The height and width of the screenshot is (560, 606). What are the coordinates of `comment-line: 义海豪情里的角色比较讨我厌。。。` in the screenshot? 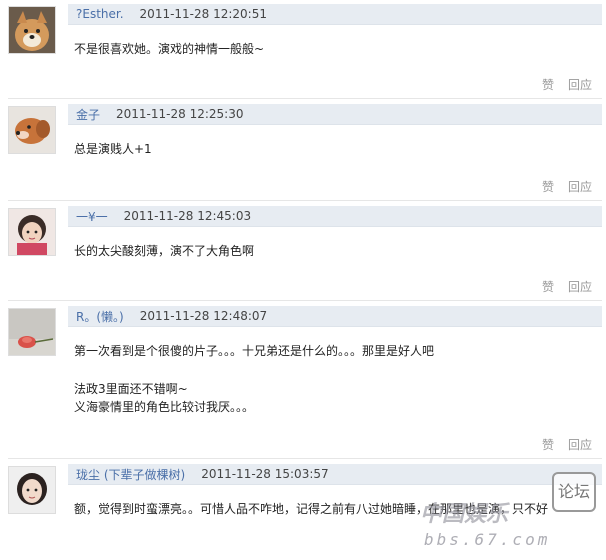 It's located at (164, 407).